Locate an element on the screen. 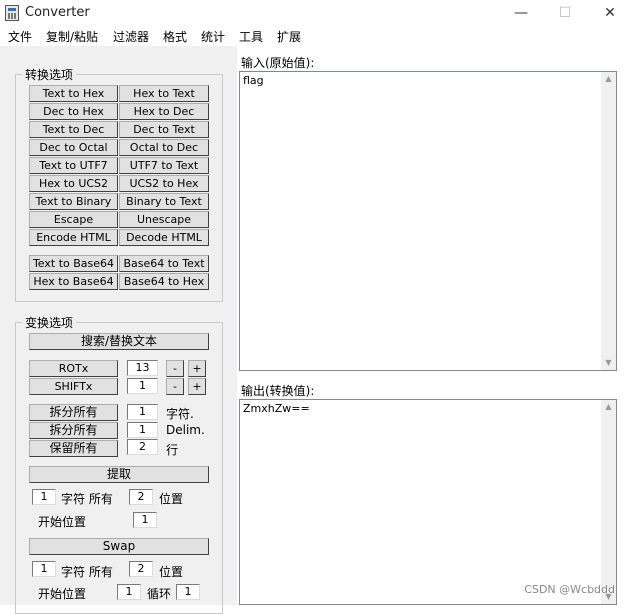  swap-start-field: 1 is located at coordinates (129, 592).